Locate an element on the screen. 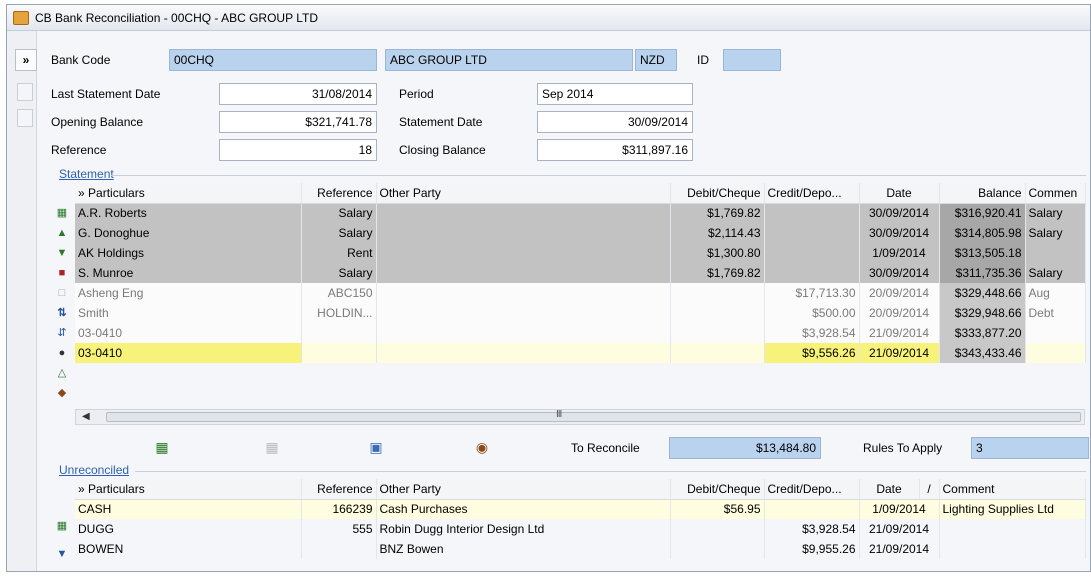 The image size is (1091, 578). reference-field: 18 is located at coordinates (298, 150).